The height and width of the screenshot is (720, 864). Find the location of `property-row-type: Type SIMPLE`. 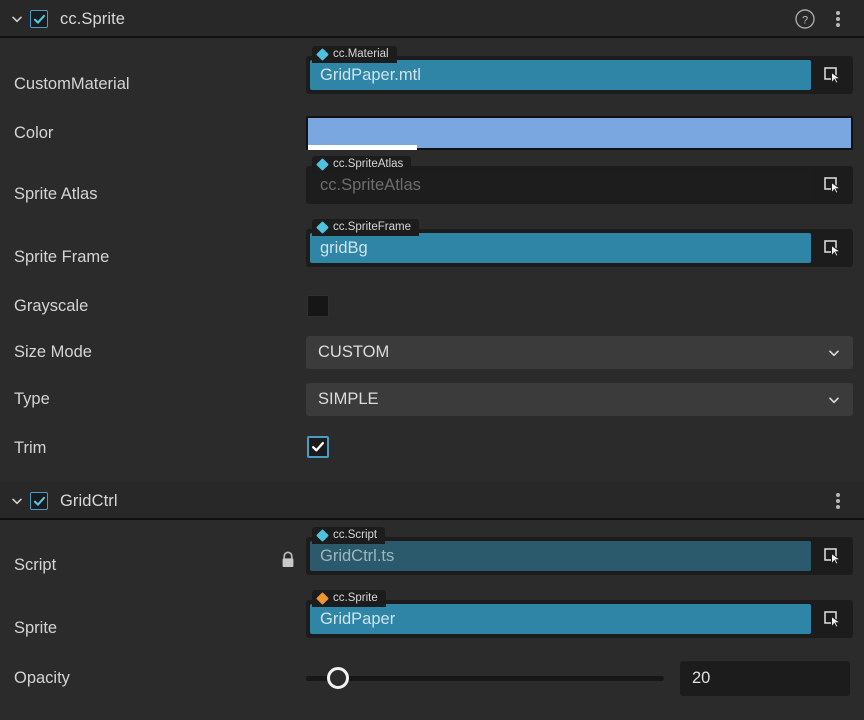

property-row-type: Type SIMPLE is located at coordinates (432, 399).